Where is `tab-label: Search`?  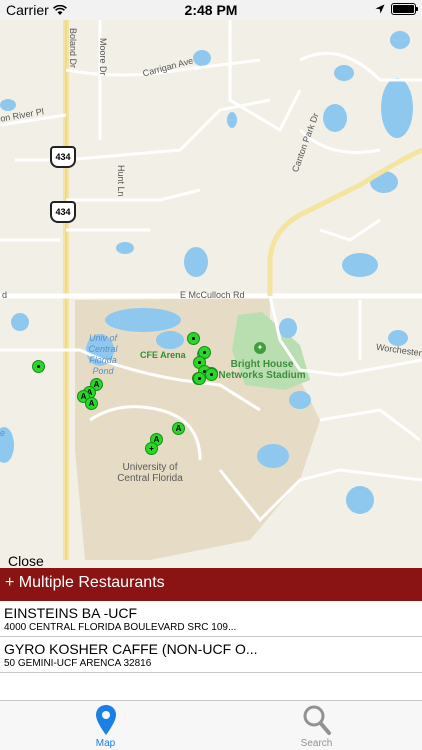
tab-label: Search is located at coordinates (316, 743).